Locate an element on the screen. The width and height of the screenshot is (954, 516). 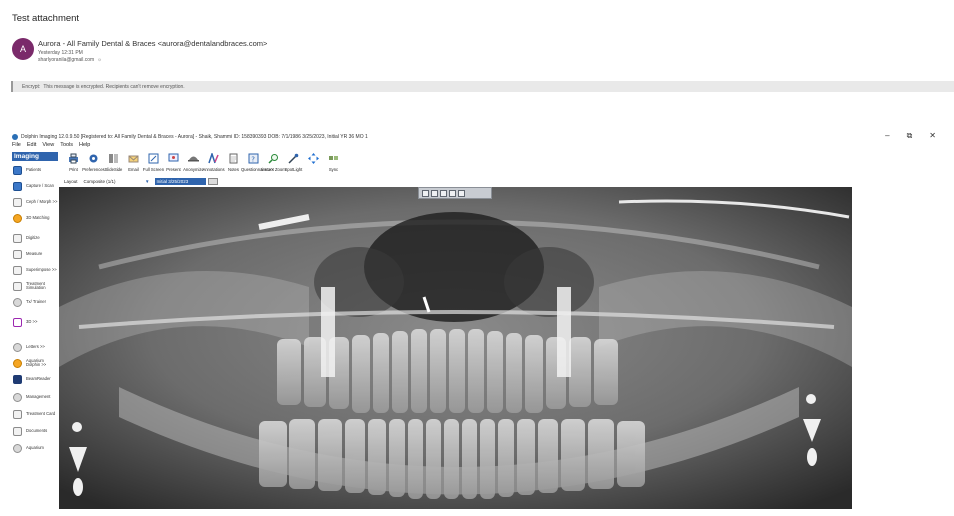
present-button: Present is located at coordinates (173, 164).